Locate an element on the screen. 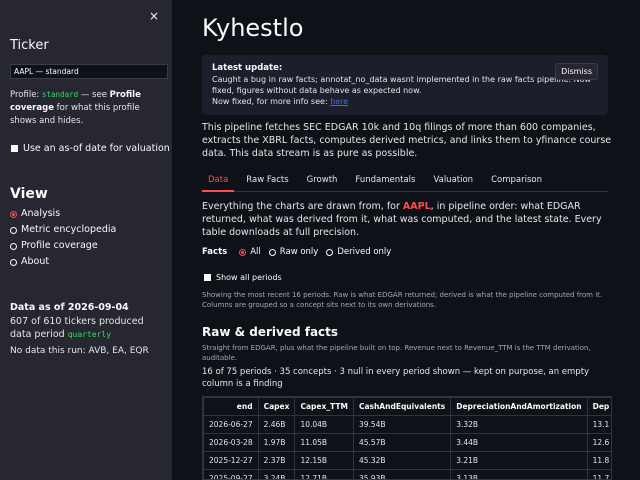  column-header: Capex_TTM is located at coordinates (324, 406).